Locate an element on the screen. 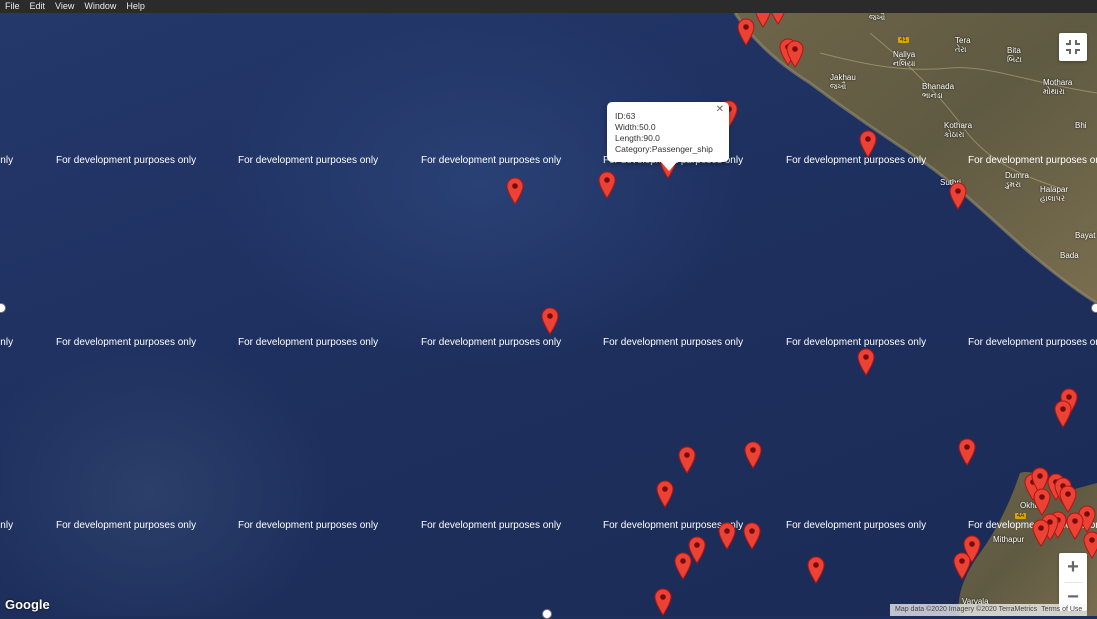 The image size is (1097, 619). place-label: Mothara is located at coordinates (1058, 82).